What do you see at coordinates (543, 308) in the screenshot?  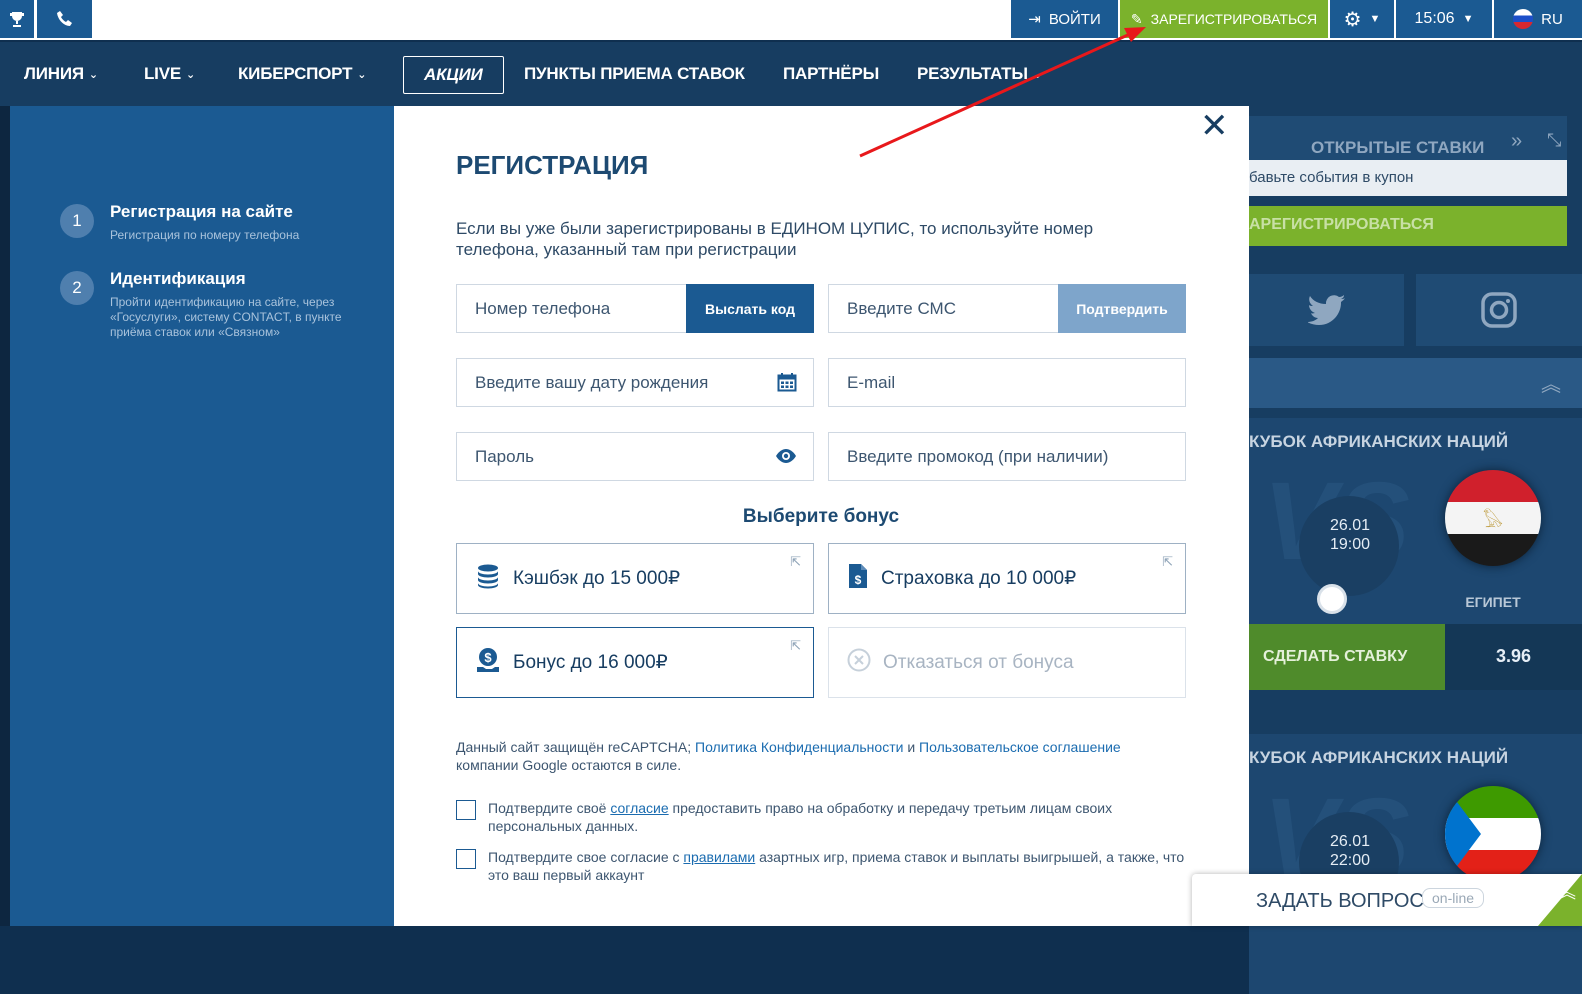 I see `phone-placeholder: Номер телефона` at bounding box center [543, 308].